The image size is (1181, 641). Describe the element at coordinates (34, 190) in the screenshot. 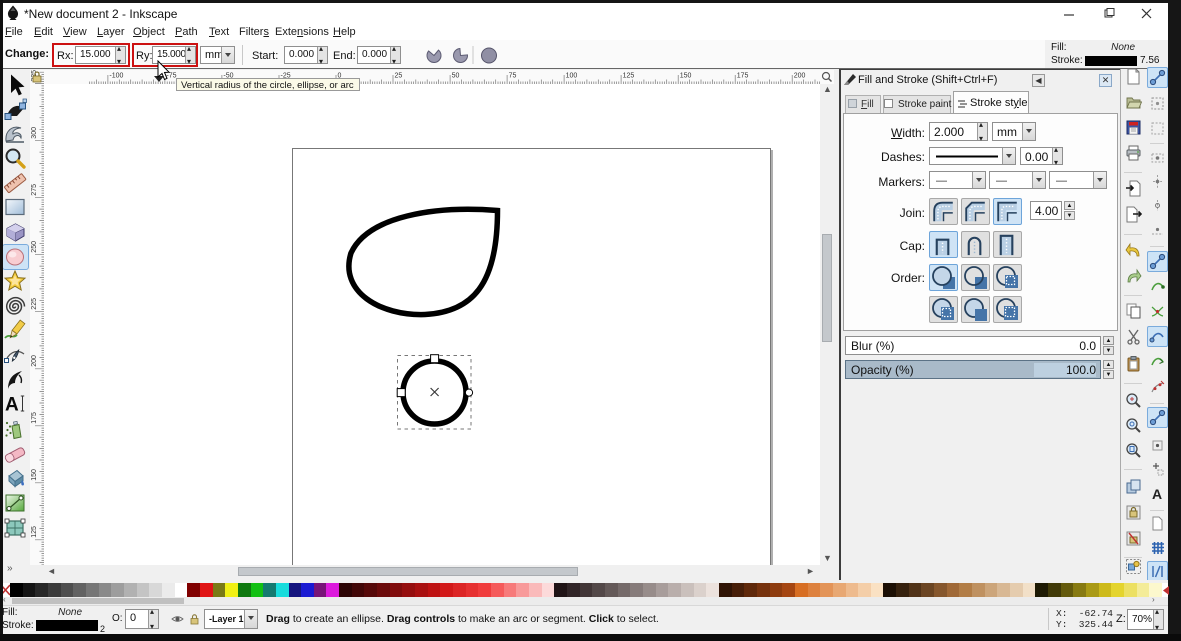

I see `svg-text: 275` at that location.